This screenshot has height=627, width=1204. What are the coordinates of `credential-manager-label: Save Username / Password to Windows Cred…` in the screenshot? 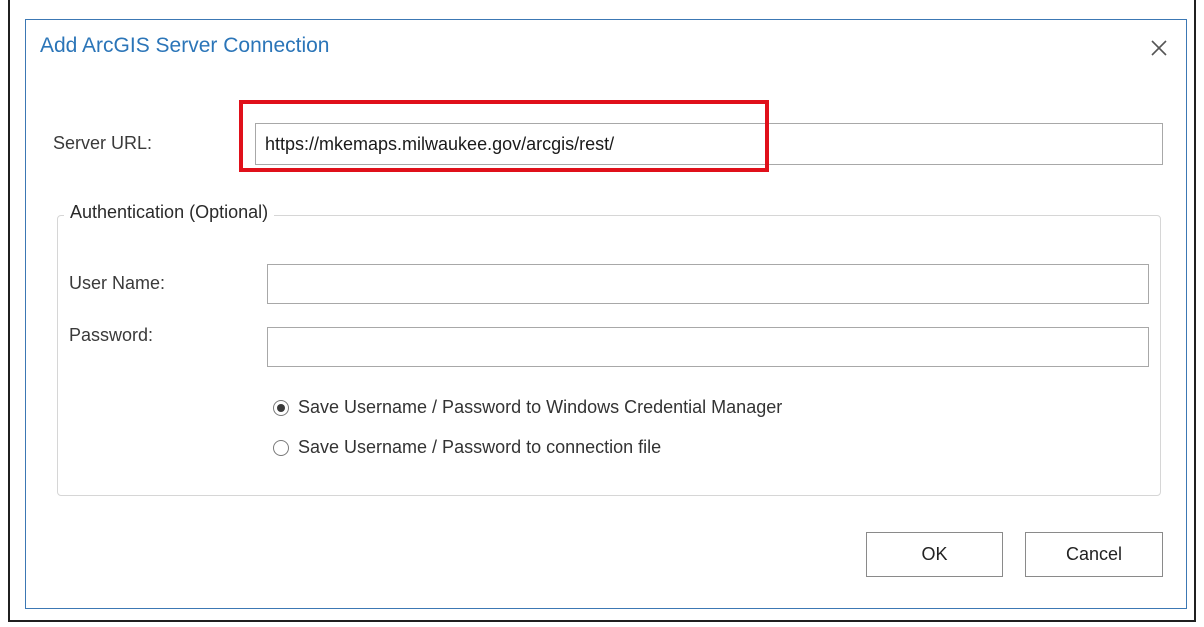 It's located at (540, 407).